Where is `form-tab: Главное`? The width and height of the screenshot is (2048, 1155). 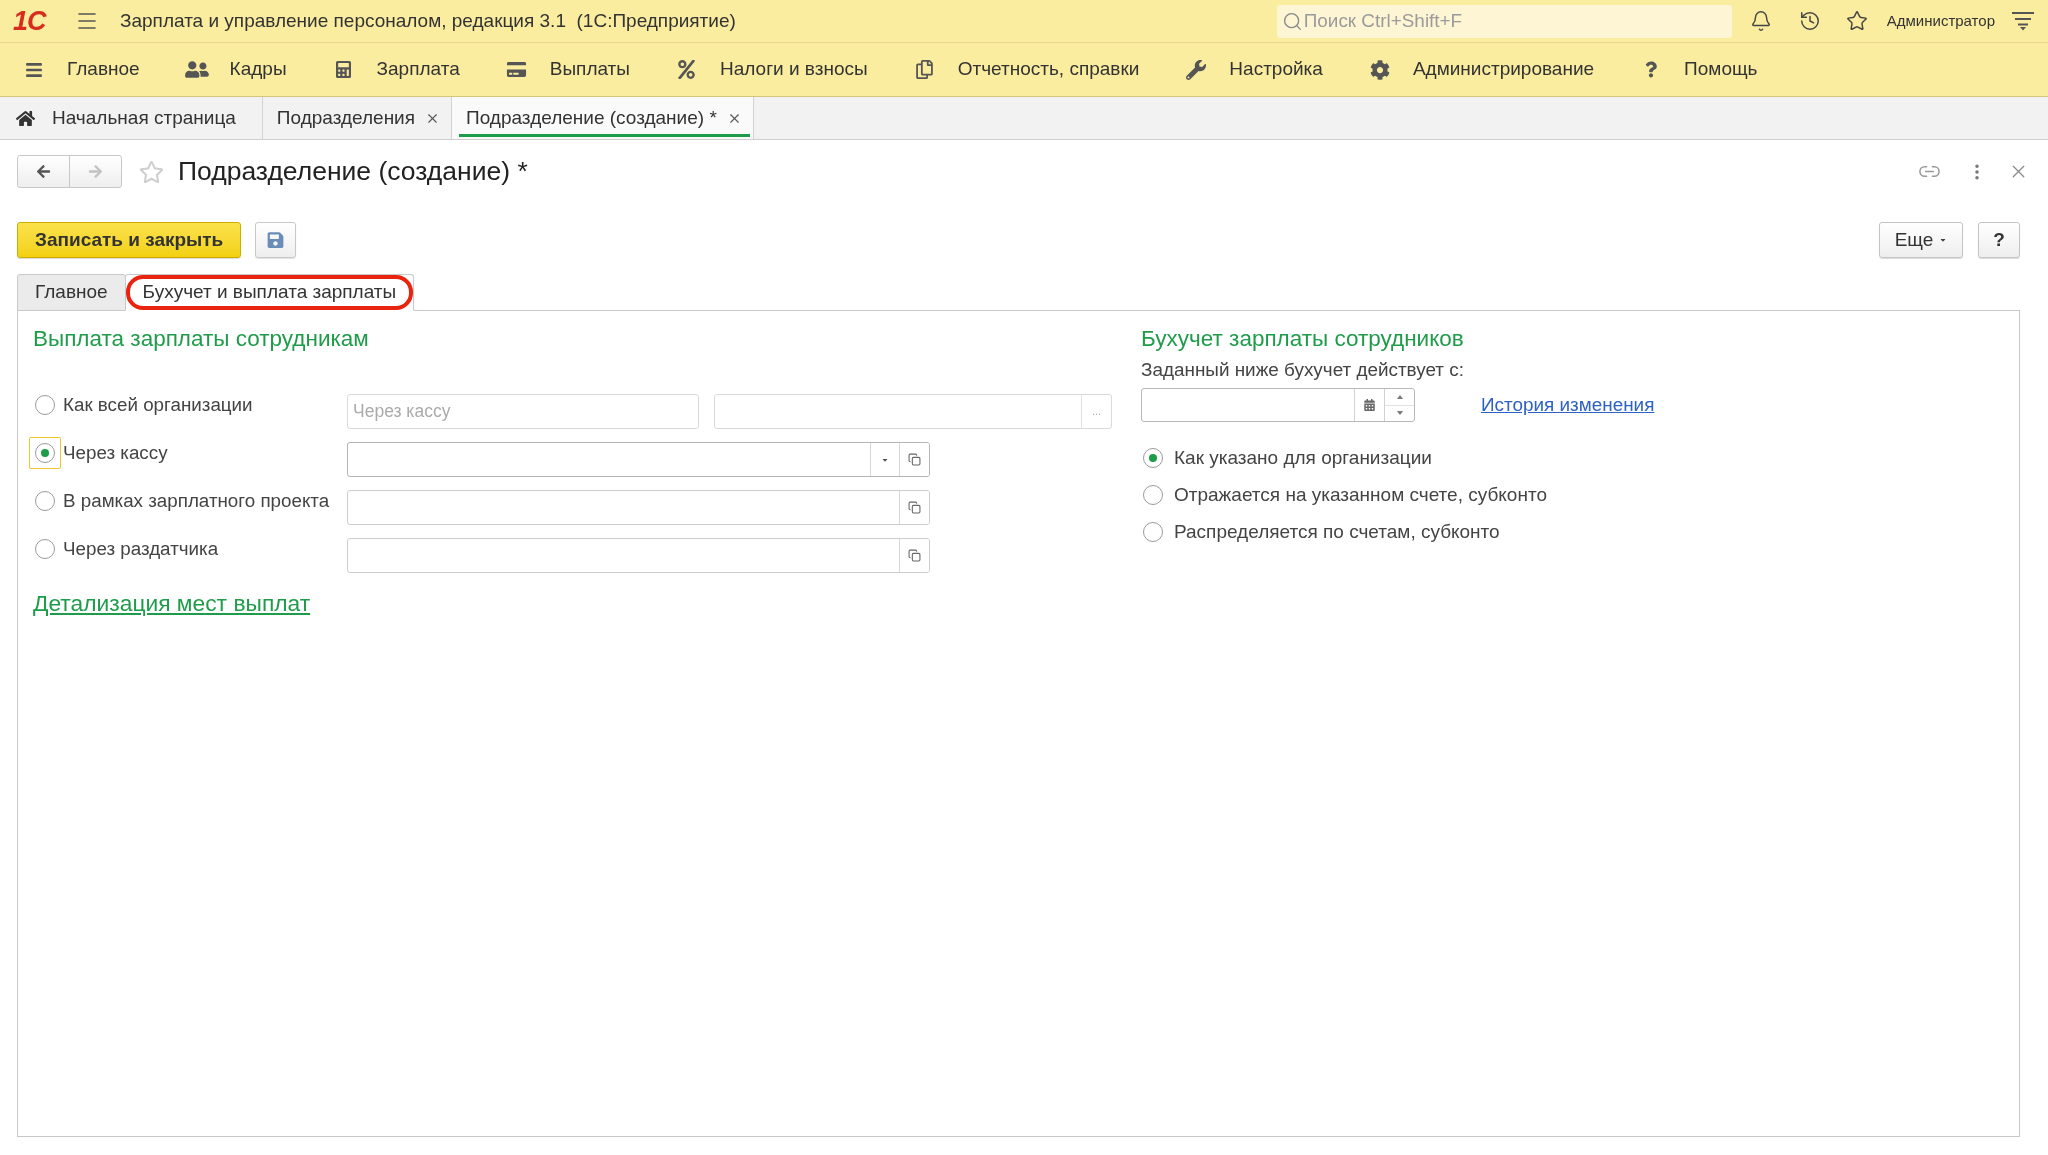
form-tab: Главное is located at coordinates (71, 292).